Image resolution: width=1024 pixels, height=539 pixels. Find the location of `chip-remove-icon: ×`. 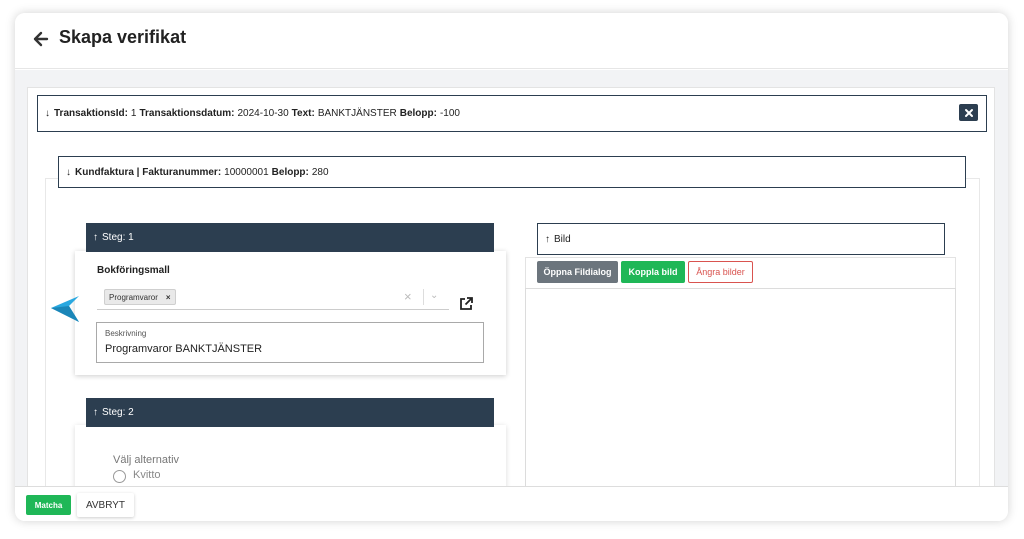

chip-remove-icon: × is located at coordinates (168, 297).